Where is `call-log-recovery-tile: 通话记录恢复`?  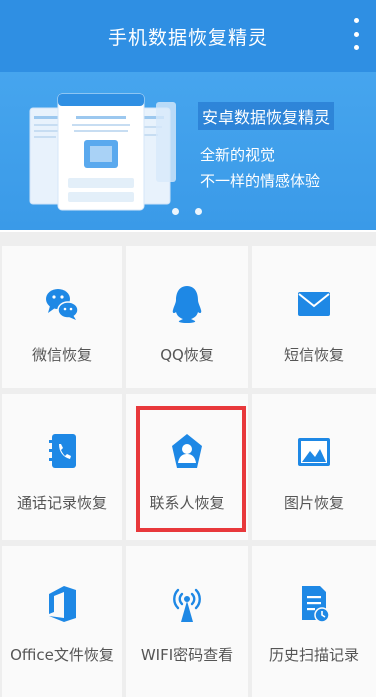
call-log-recovery-tile: 通话记录恢复 is located at coordinates (62, 467).